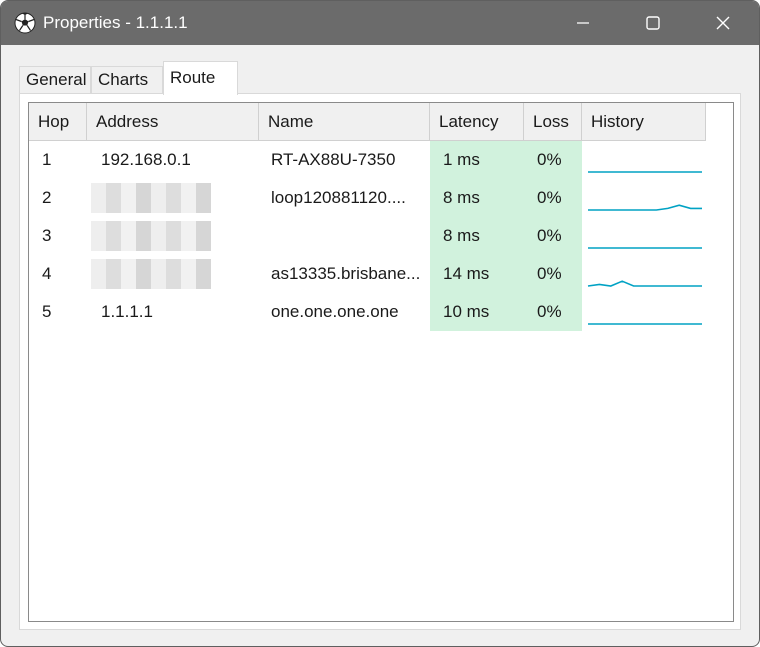 Image resolution: width=760 pixels, height=647 pixels. I want to click on latency-cell: 10 ms, so click(477, 312).